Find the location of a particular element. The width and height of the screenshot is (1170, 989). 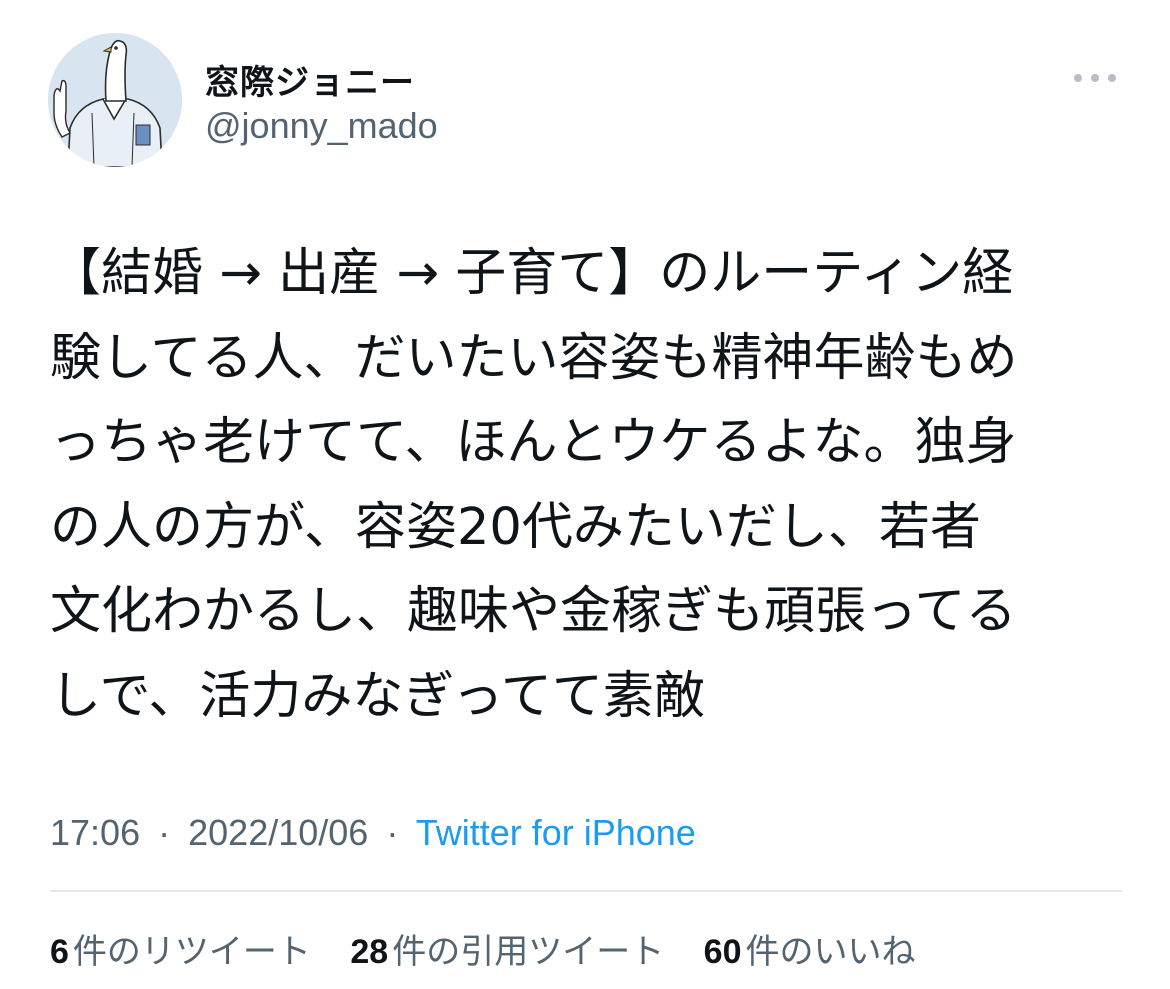

quote-tweets-stat: 28 件の引用ツイート is located at coordinates (507, 948).